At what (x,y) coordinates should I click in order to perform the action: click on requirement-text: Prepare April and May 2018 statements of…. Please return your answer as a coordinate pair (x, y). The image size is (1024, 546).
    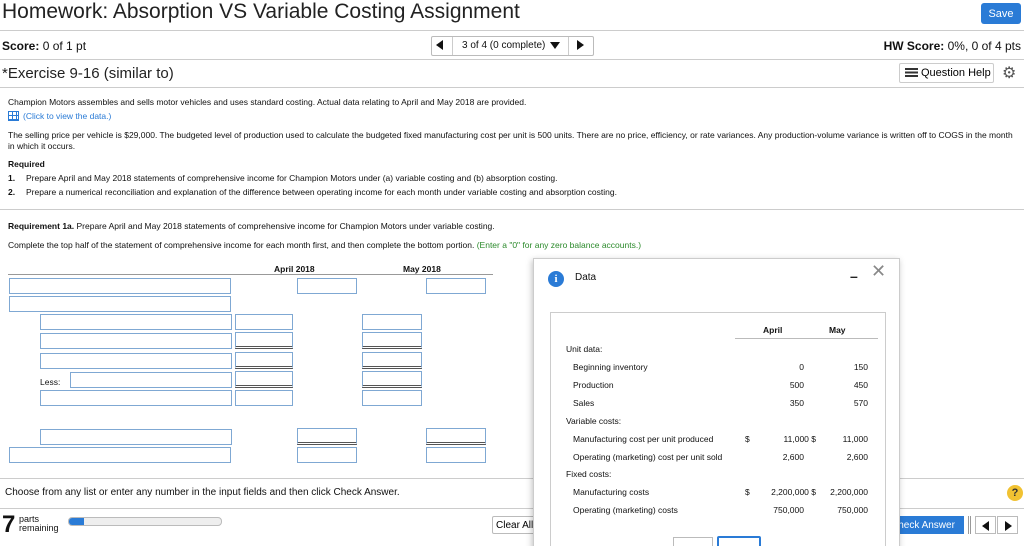
    Looking at the image, I should click on (292, 178).